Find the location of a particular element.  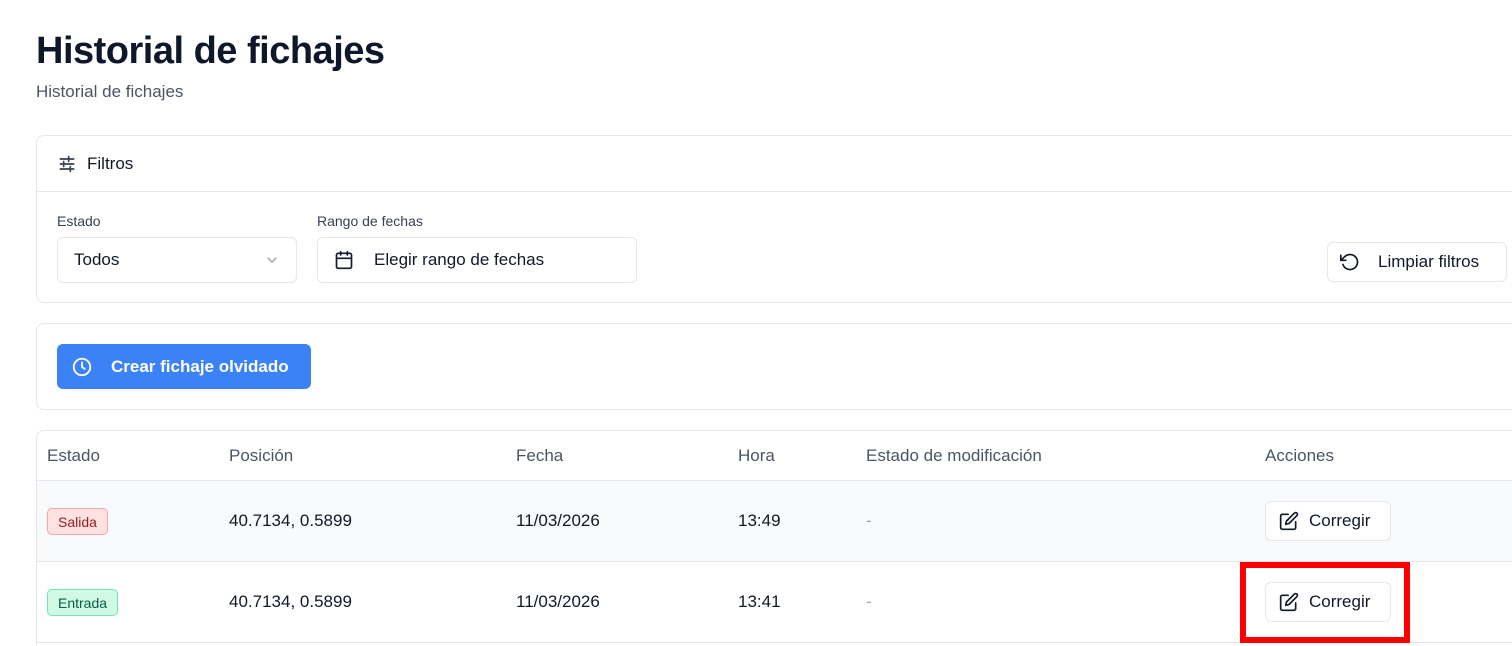

clock-icon is located at coordinates (82, 366).